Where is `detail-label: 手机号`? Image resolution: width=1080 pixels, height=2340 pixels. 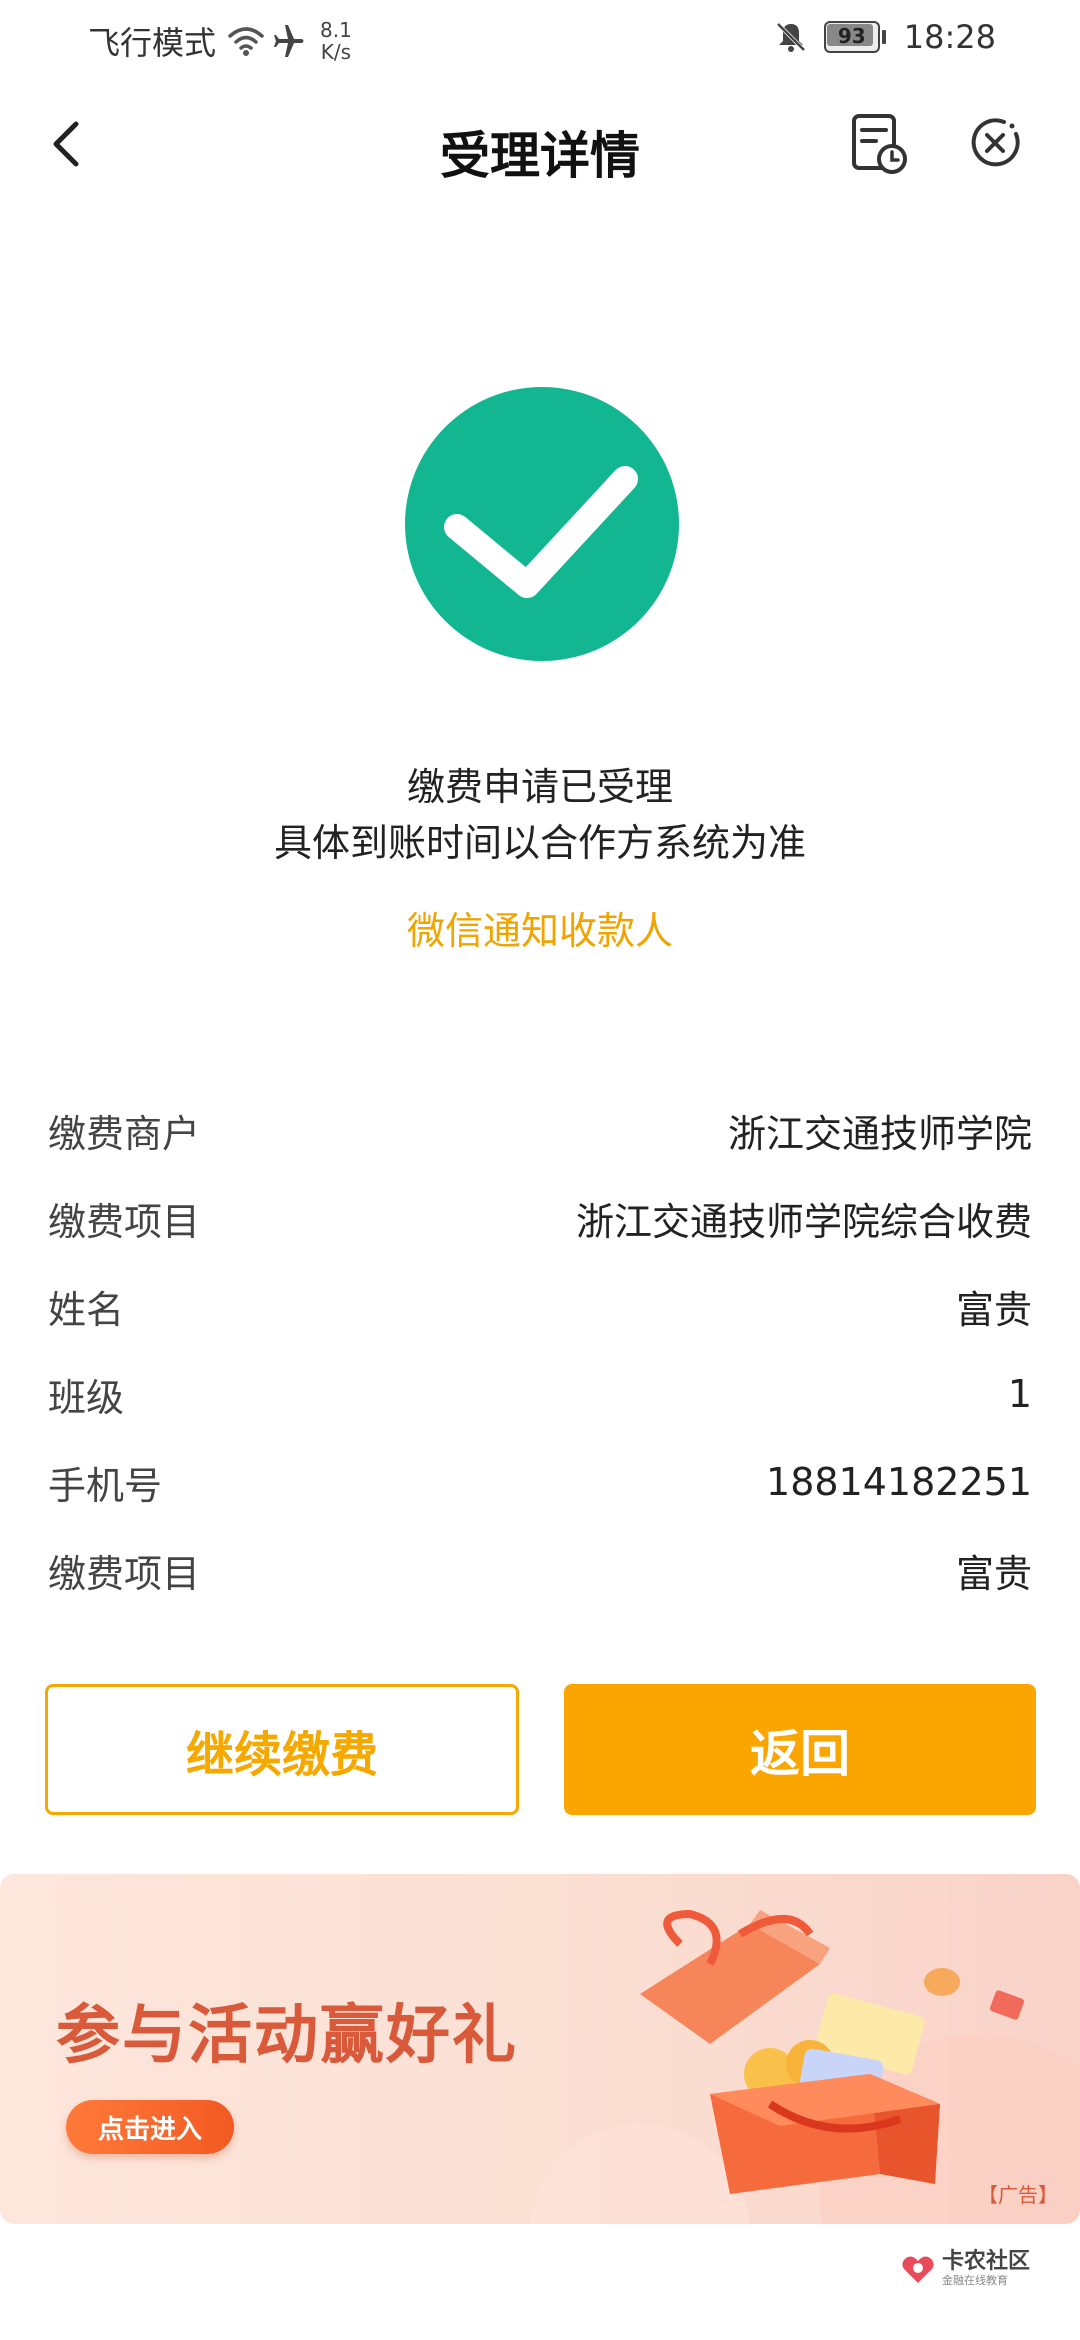
detail-label: 手机号 is located at coordinates (105, 1485).